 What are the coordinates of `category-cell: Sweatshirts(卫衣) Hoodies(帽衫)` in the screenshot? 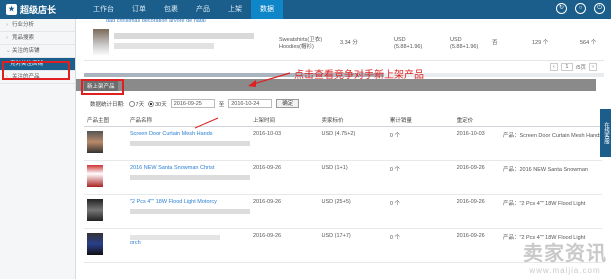 It's located at (300, 44).